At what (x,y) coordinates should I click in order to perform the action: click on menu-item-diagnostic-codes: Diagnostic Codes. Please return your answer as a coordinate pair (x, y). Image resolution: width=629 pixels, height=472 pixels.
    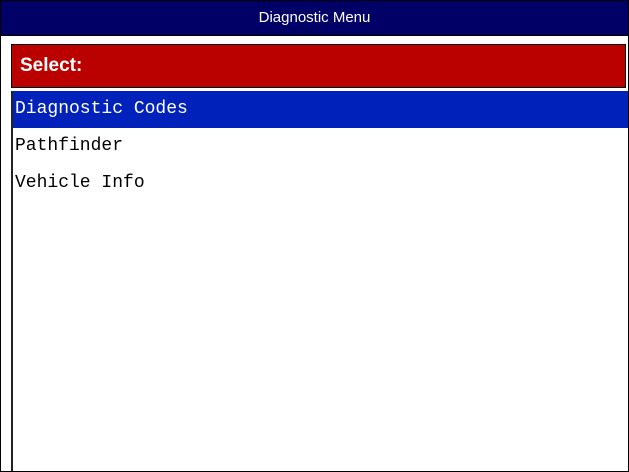
    Looking at the image, I should click on (320, 109).